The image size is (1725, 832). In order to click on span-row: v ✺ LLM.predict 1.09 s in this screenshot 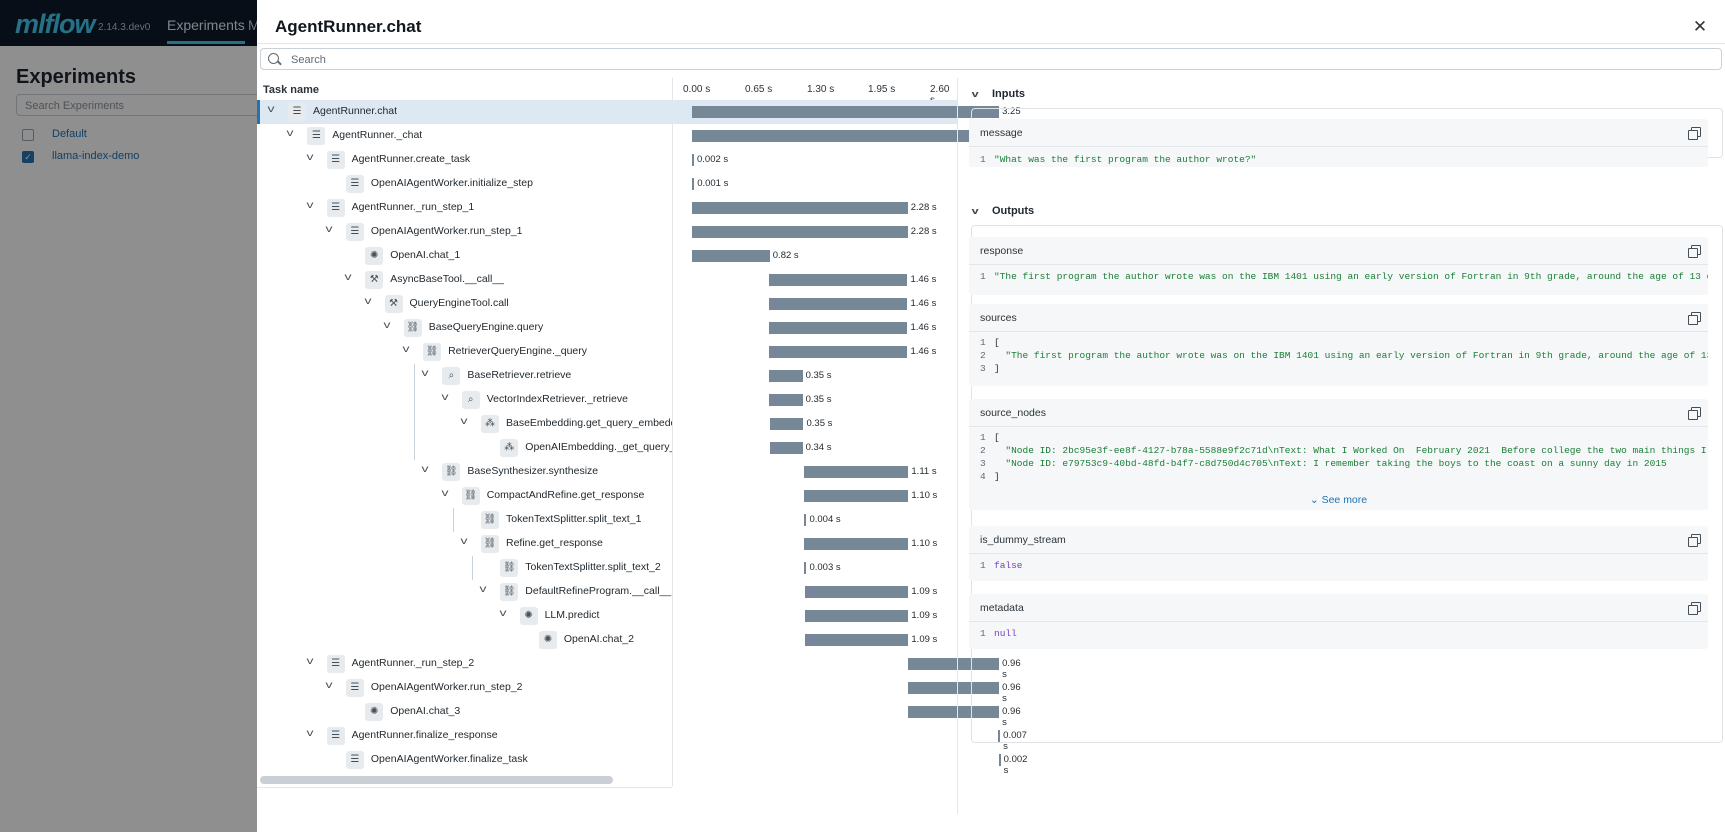, I will do `click(607, 616)`.